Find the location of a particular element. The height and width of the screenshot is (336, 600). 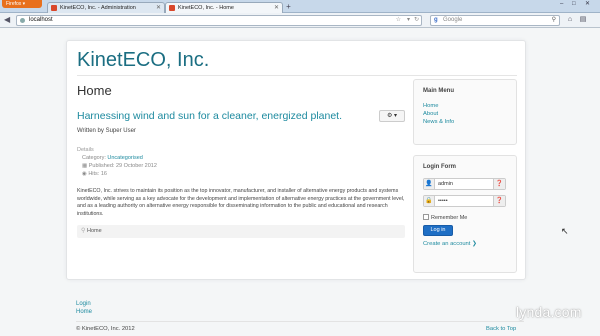

back-to-top-link: Back to Top is located at coordinates (501, 329).